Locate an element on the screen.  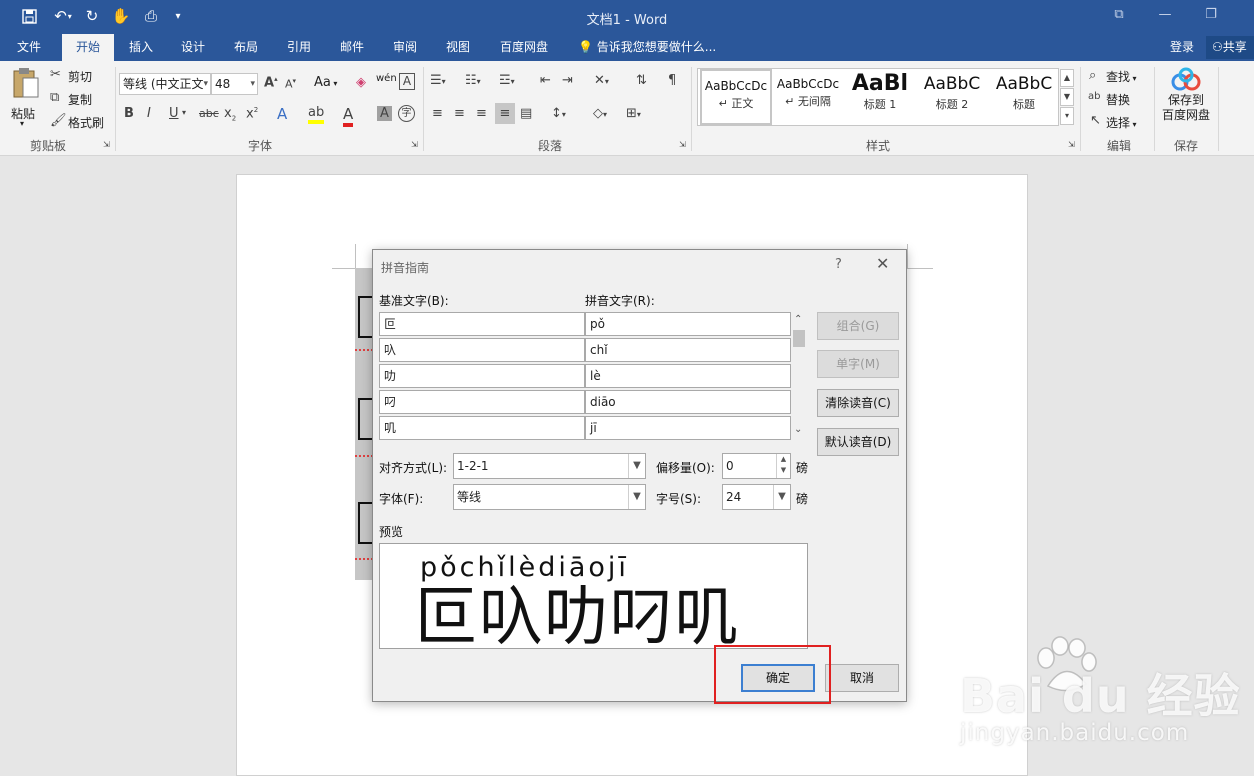
justify-icon: ≡ is located at coordinates (505, 113).